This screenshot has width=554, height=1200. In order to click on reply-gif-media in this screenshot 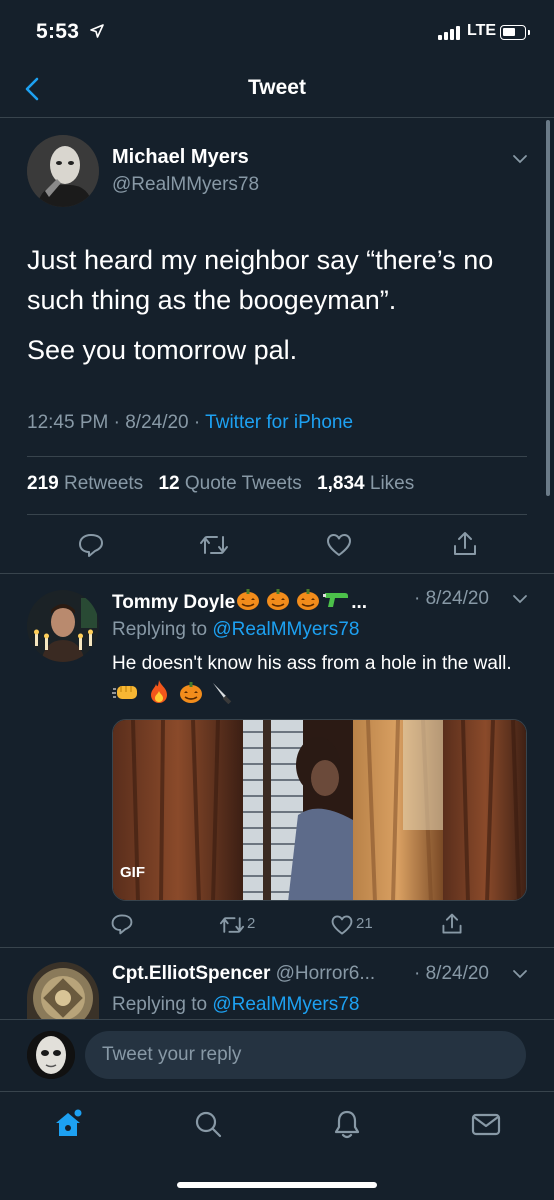, I will do `click(319, 810)`.